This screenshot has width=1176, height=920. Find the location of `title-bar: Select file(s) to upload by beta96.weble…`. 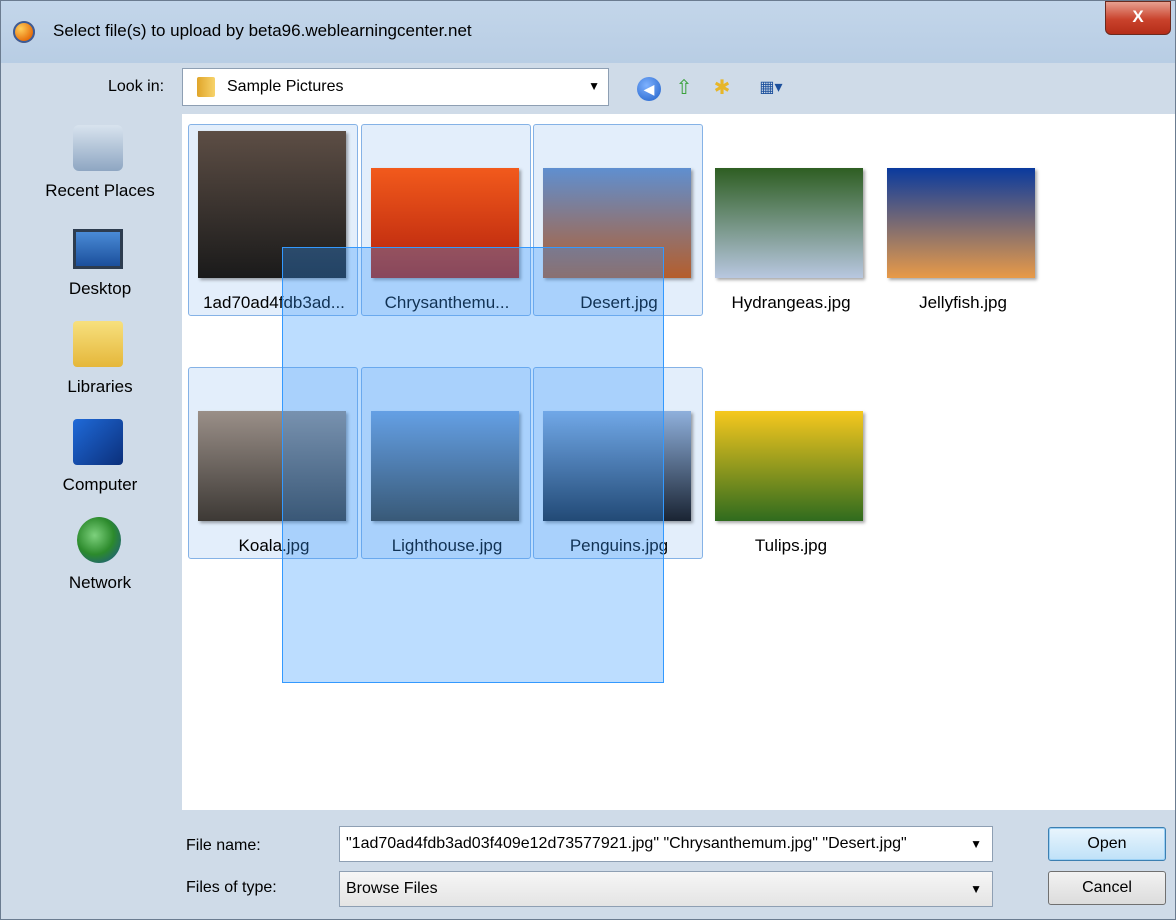

title-bar: Select file(s) to upload by beta96.weble… is located at coordinates (588, 32).